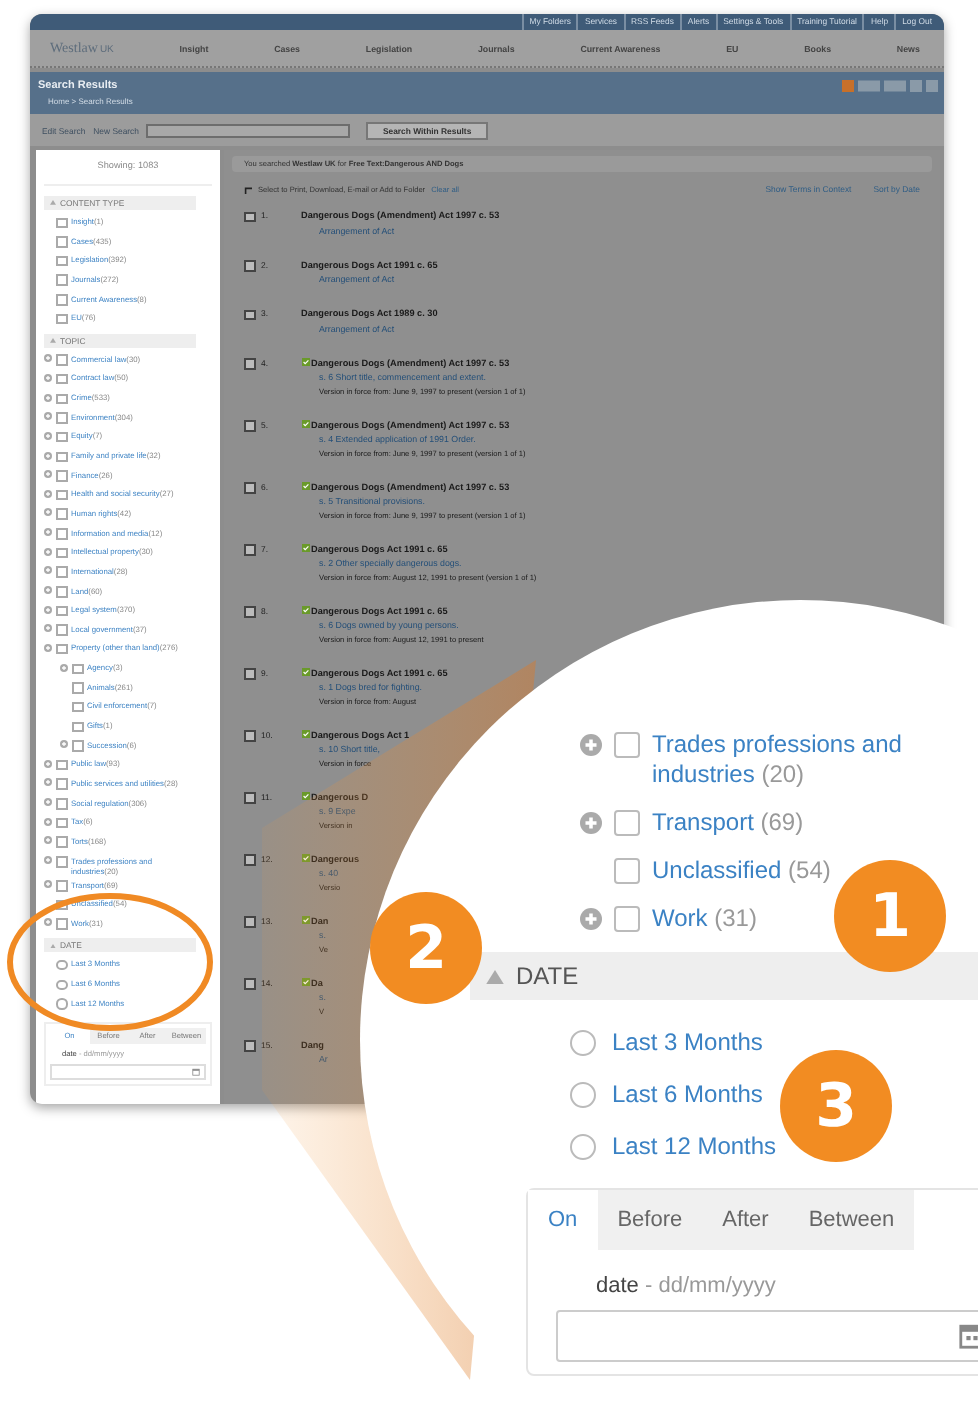 The height and width of the screenshot is (1420, 978). I want to click on date-tab: Between, so click(851, 1220).